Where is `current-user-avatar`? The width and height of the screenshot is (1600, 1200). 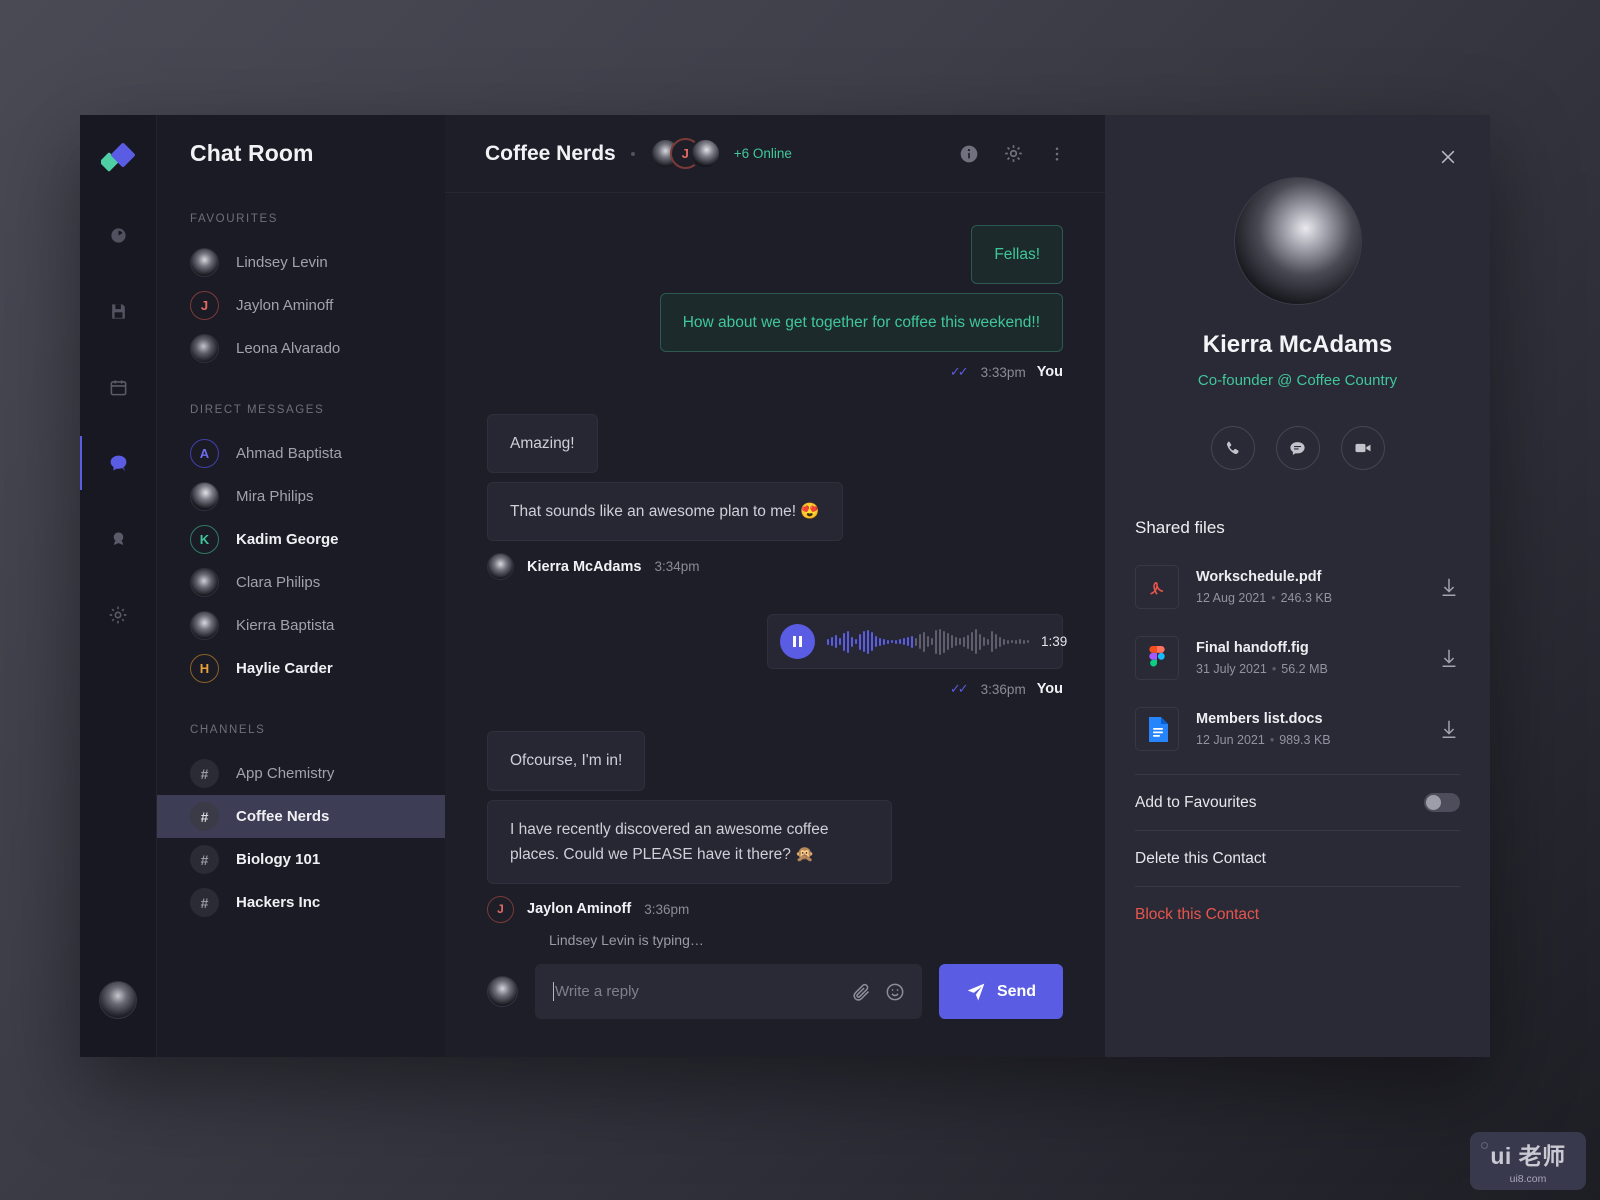 current-user-avatar is located at coordinates (118, 1000).